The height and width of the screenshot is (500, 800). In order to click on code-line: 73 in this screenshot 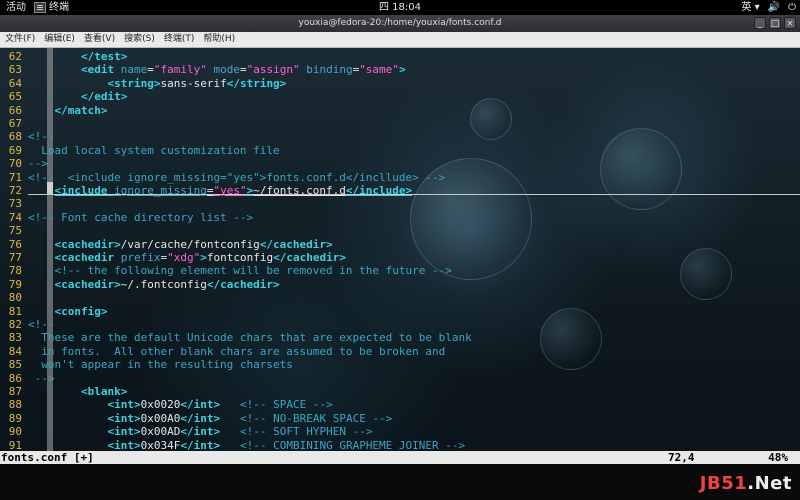, I will do `click(14, 203)`.